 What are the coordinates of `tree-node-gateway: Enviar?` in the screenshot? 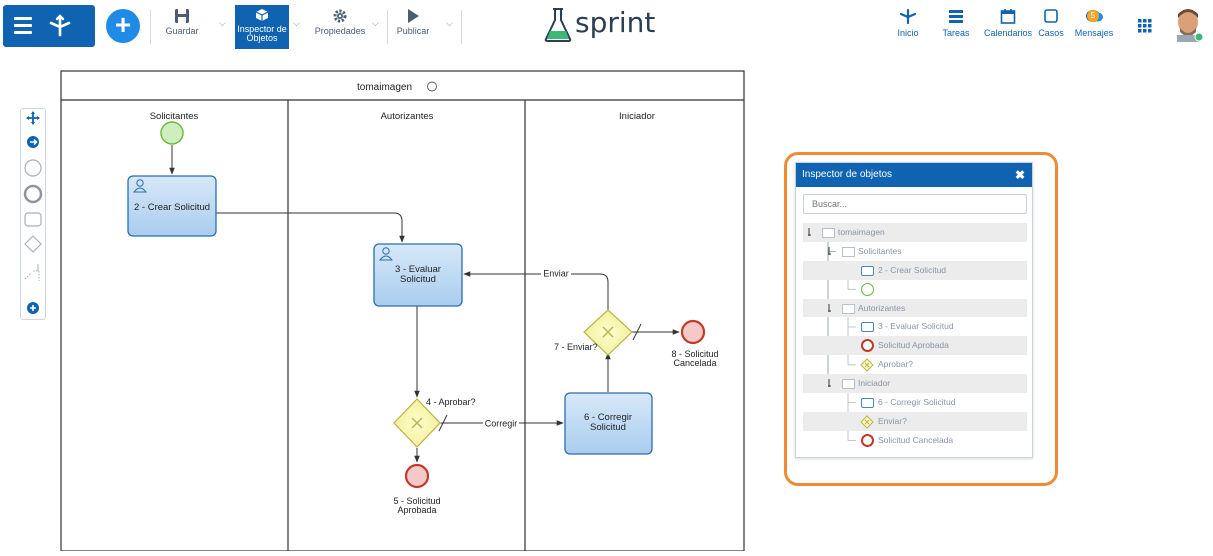 It's located at (915, 421).